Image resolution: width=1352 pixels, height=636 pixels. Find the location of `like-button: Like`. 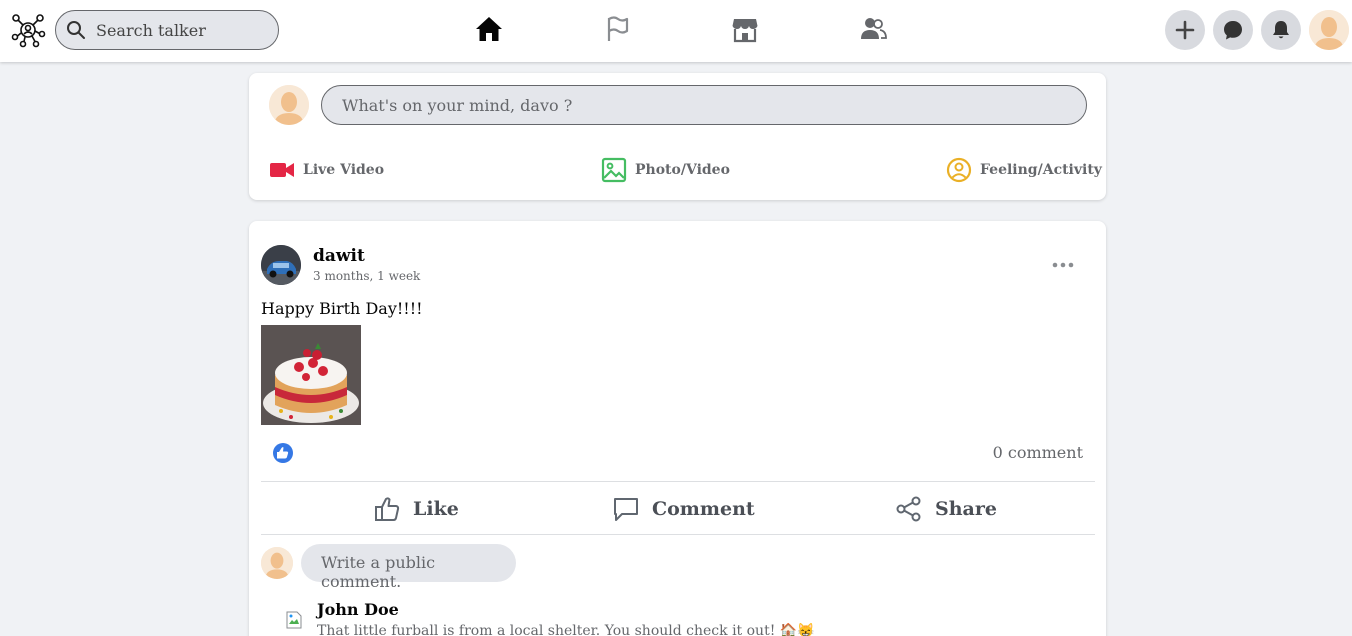

like-button: Like is located at coordinates (416, 509).